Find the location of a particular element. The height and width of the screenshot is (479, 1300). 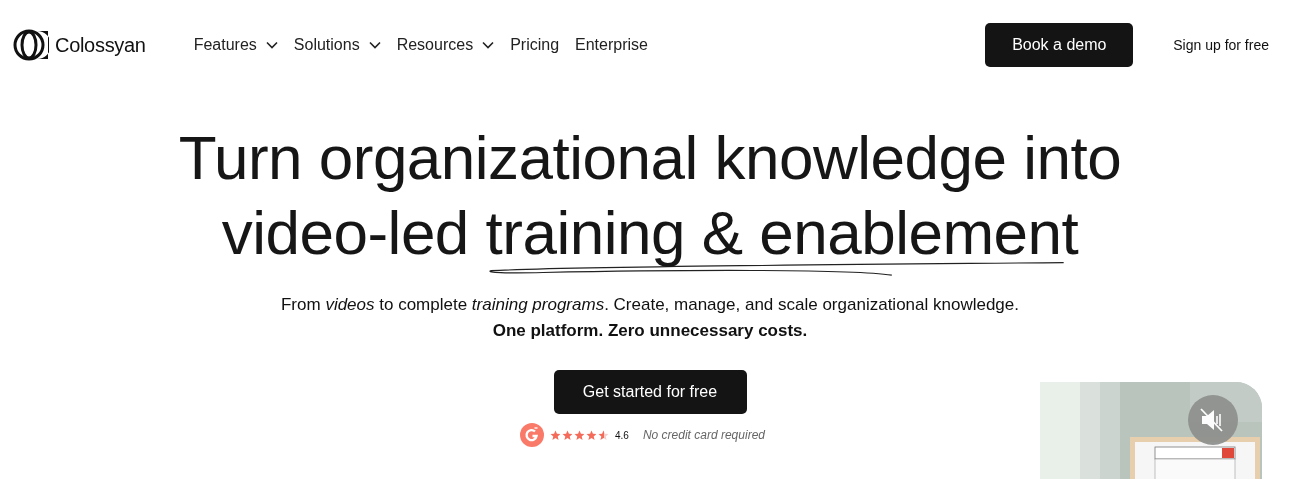

get-started-button: Get started for free is located at coordinates (650, 392).